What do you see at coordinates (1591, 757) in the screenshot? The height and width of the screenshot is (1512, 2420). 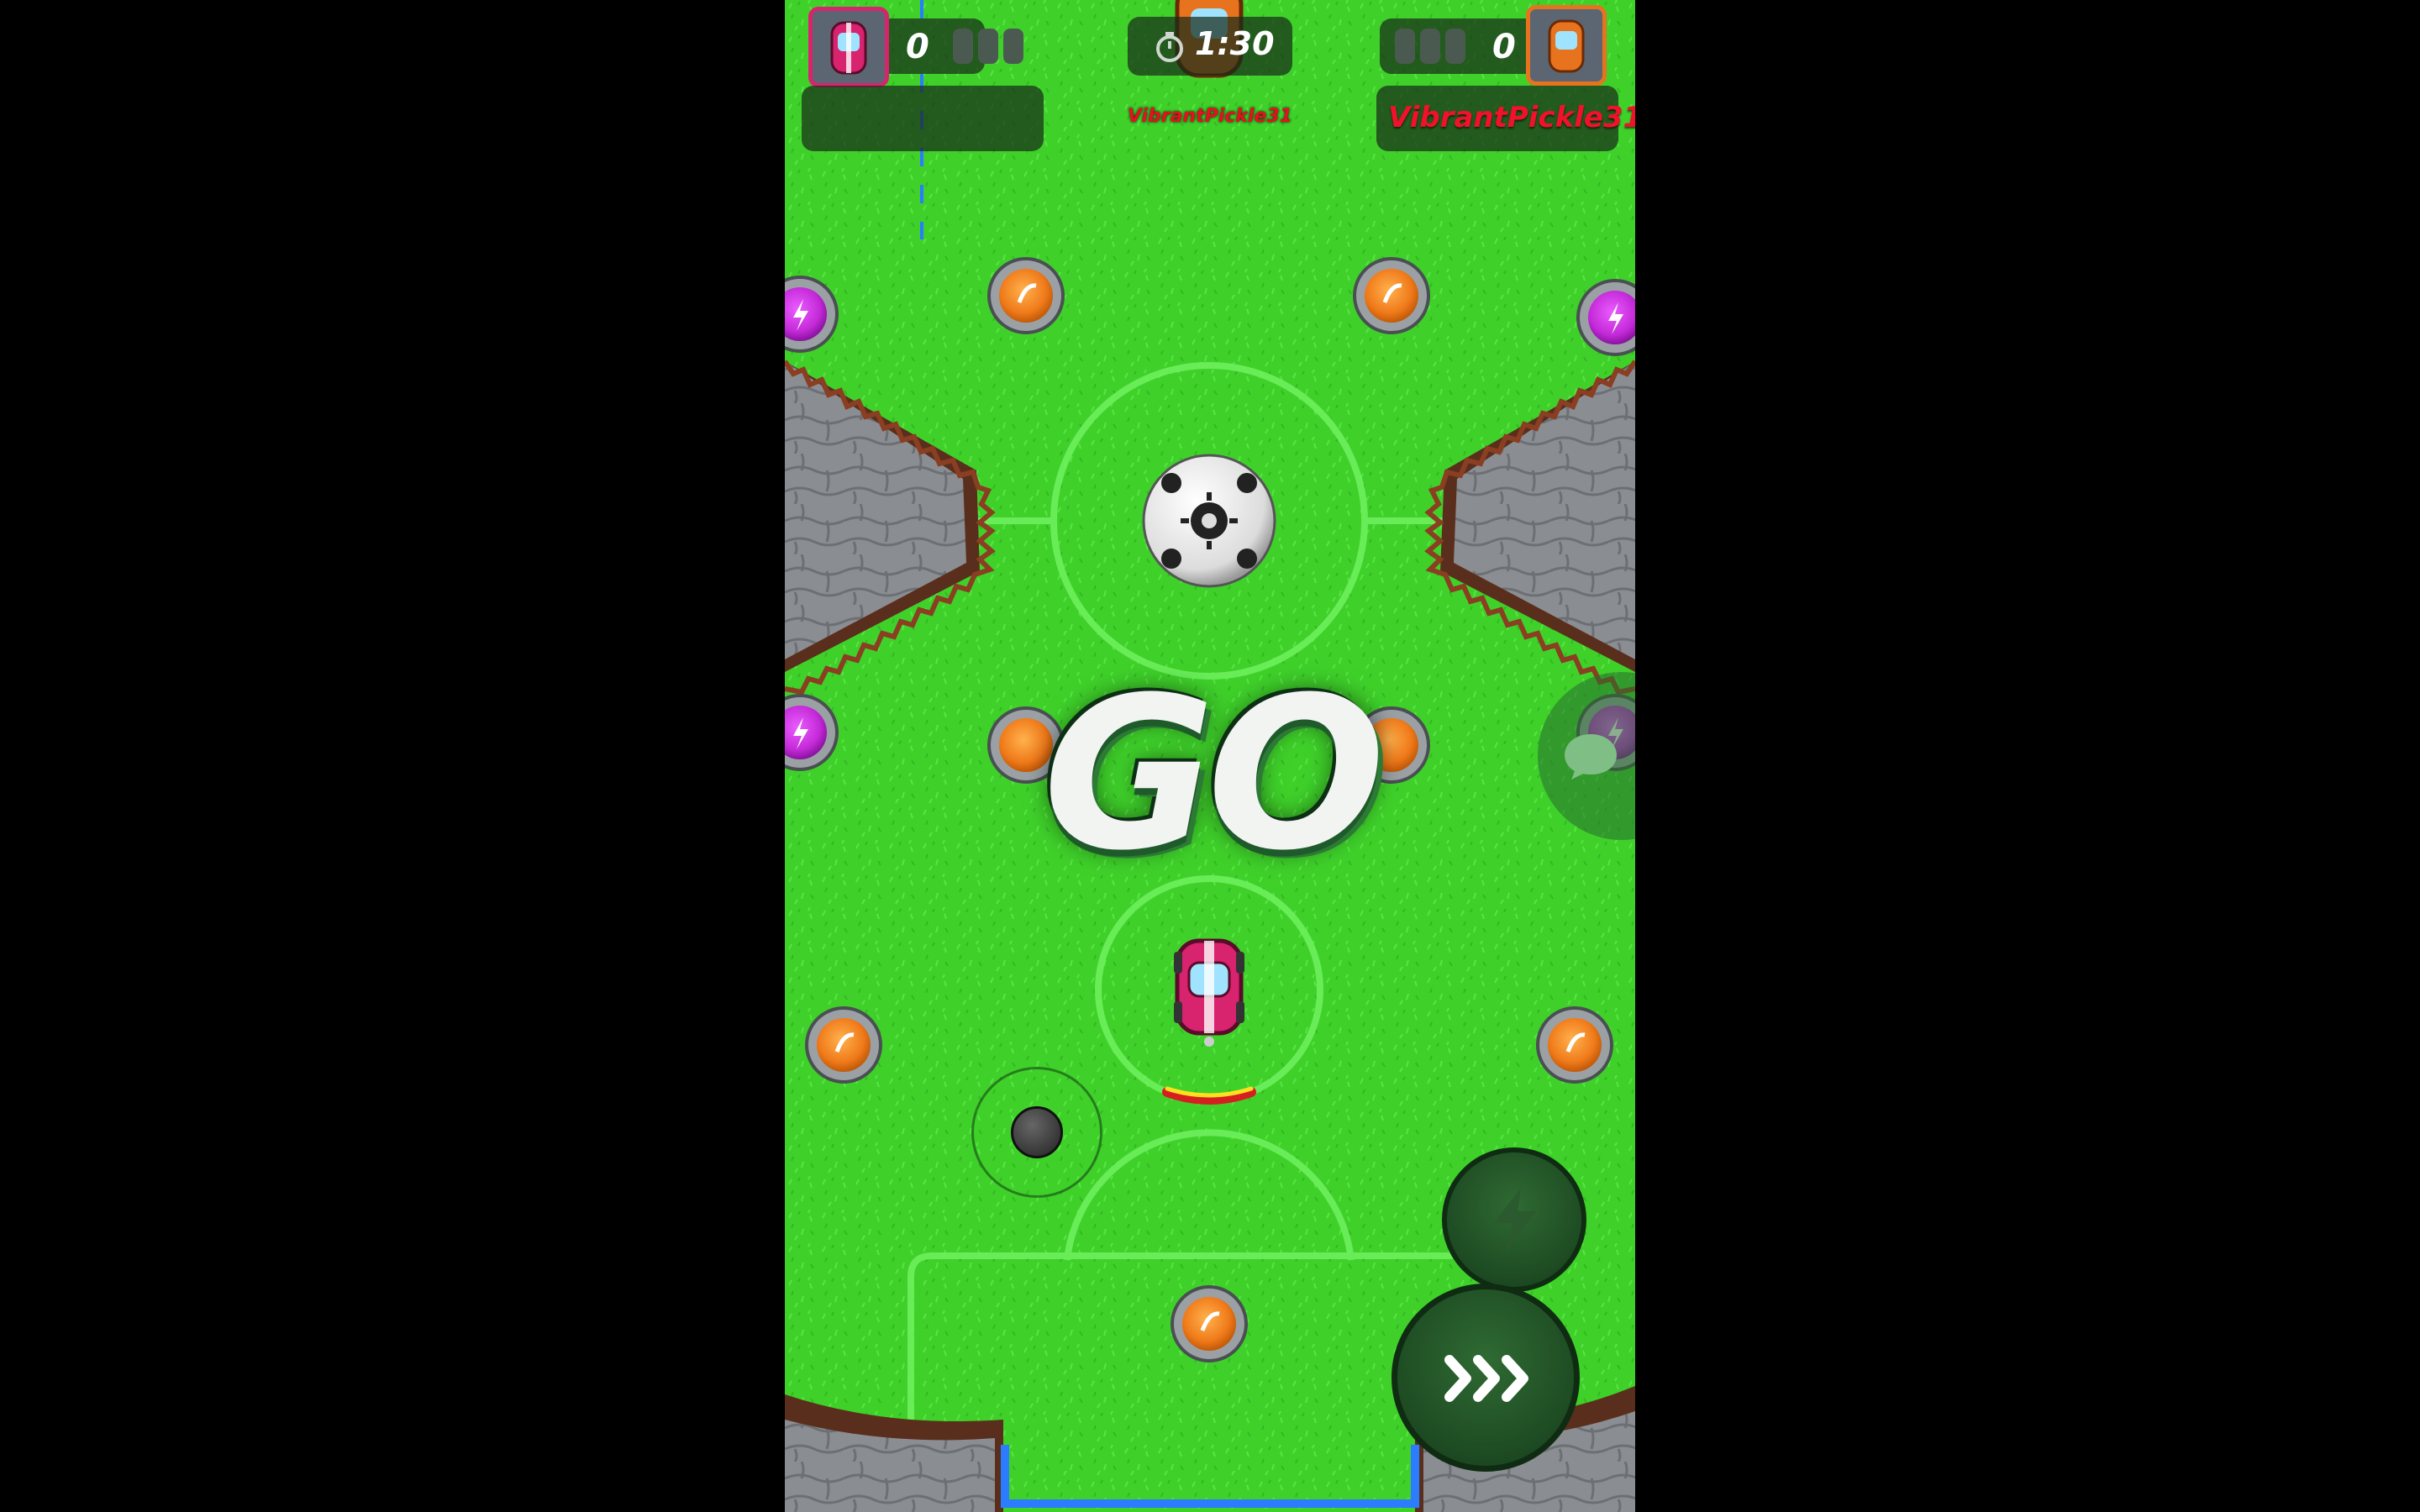 I see `chat-bubble-icon` at bounding box center [1591, 757].